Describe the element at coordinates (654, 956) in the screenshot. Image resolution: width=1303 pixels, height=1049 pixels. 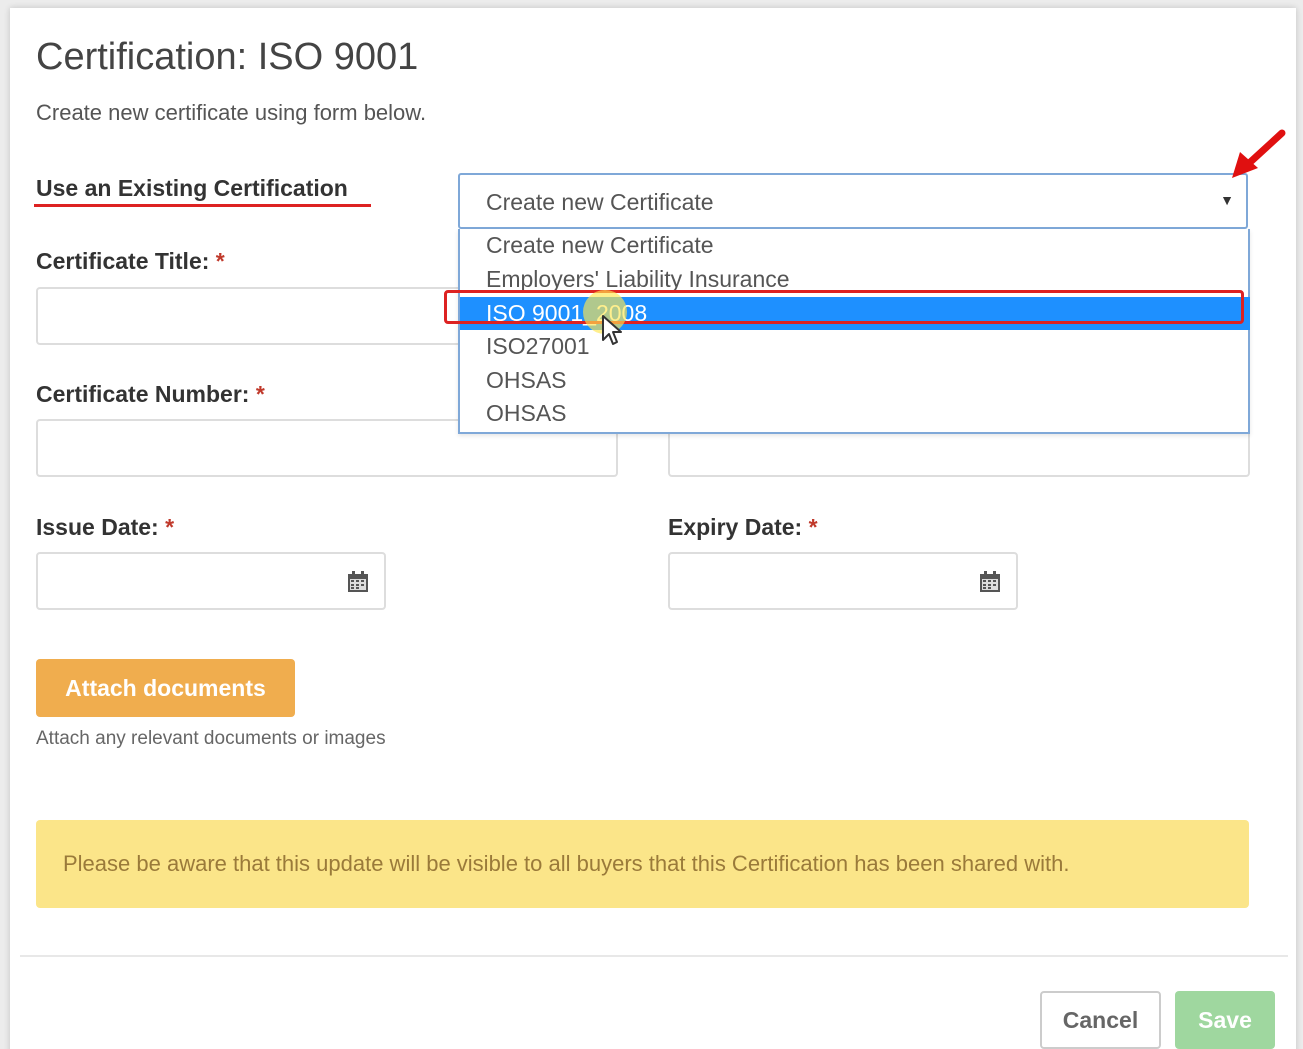
I see `footer-divider` at that location.